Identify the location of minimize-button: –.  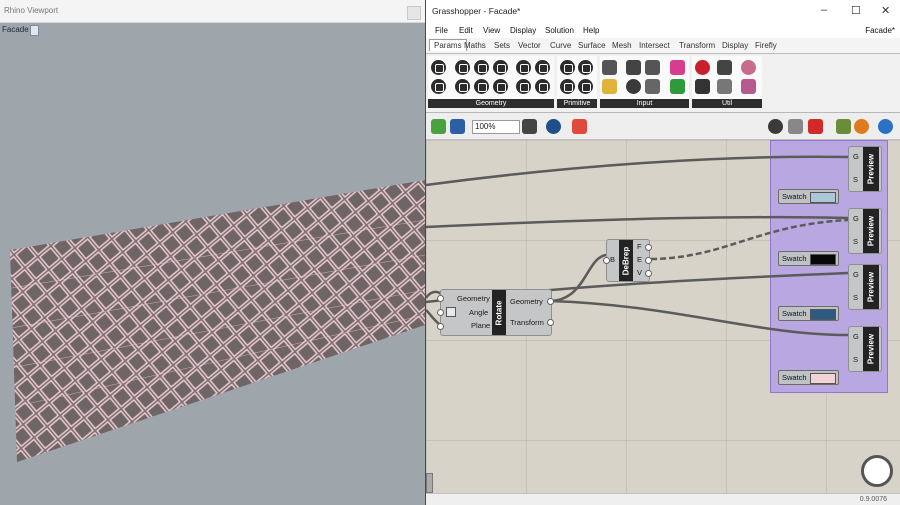
(824, 10).